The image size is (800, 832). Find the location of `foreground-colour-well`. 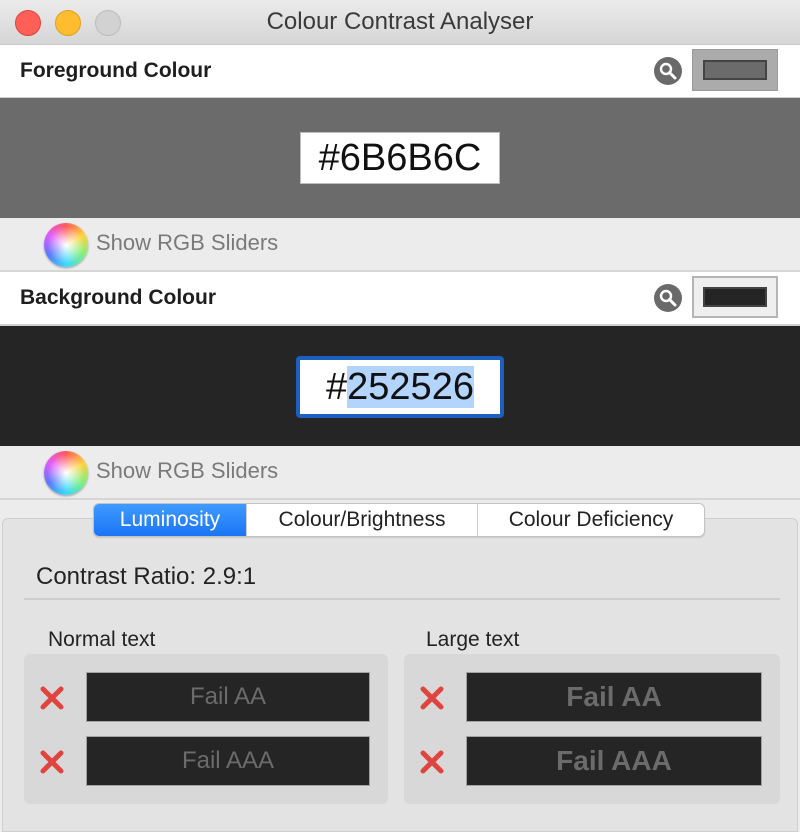

foreground-colour-well is located at coordinates (735, 70).